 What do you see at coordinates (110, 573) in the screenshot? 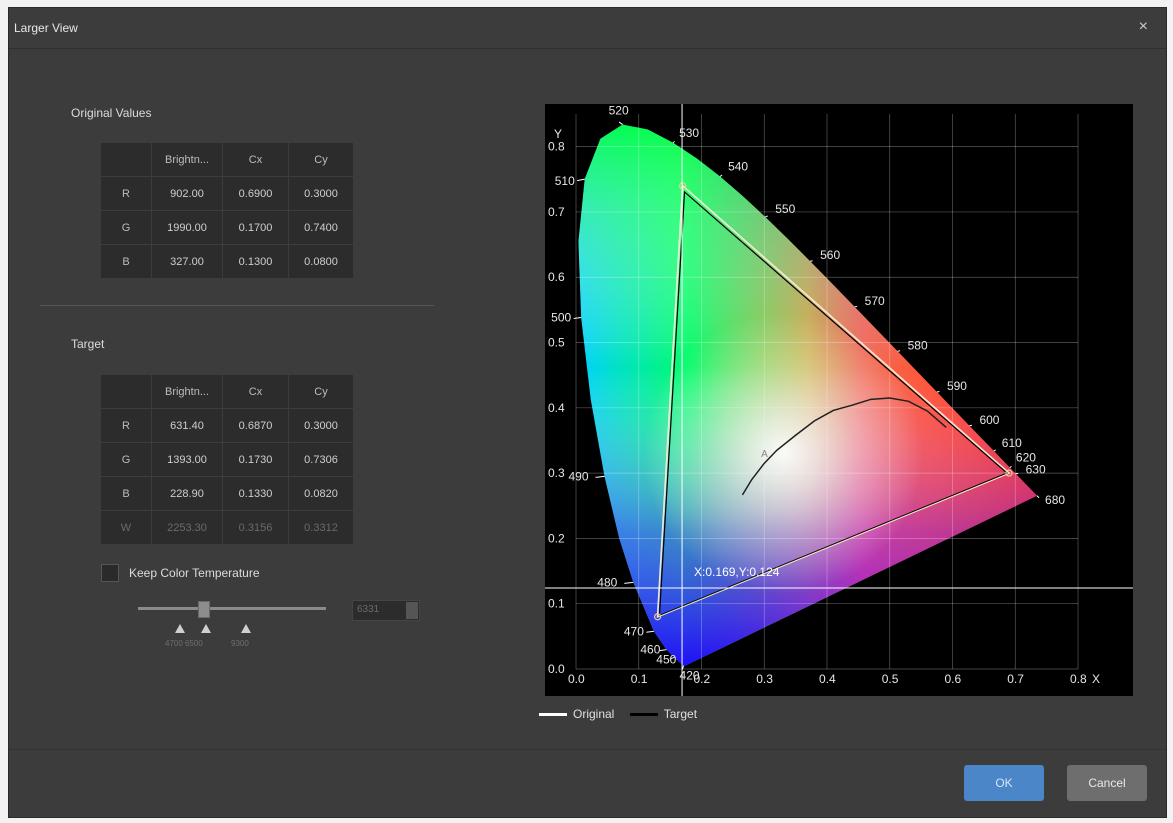
I see `keep-color-temp-checkbox` at bounding box center [110, 573].